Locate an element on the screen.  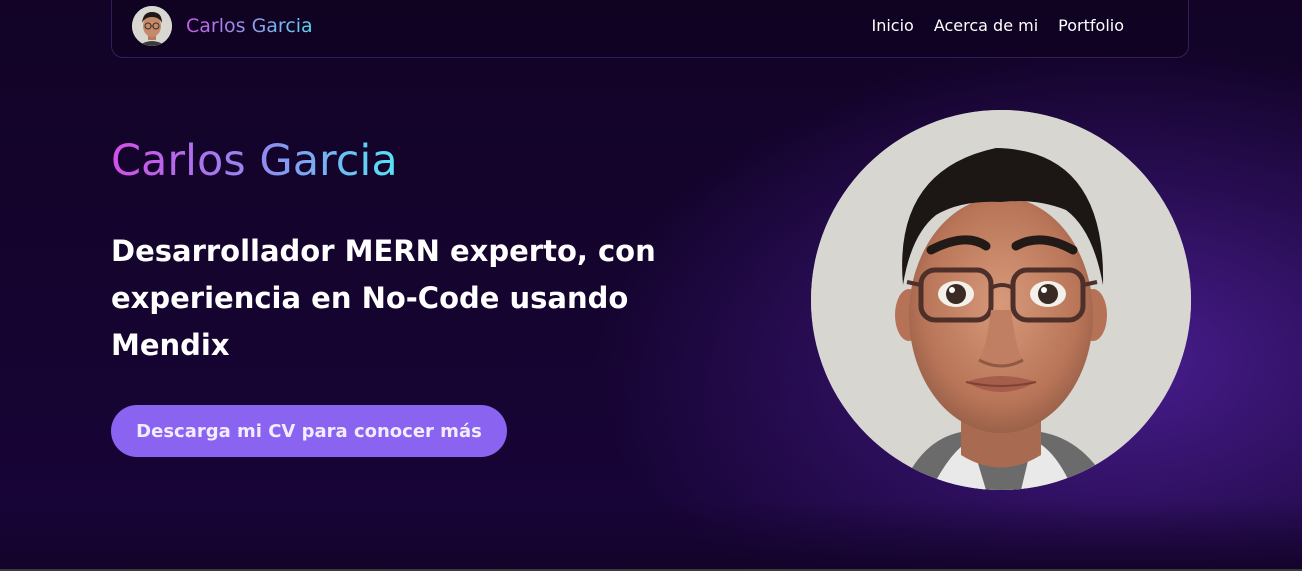
nav-avatar is located at coordinates (152, 26).